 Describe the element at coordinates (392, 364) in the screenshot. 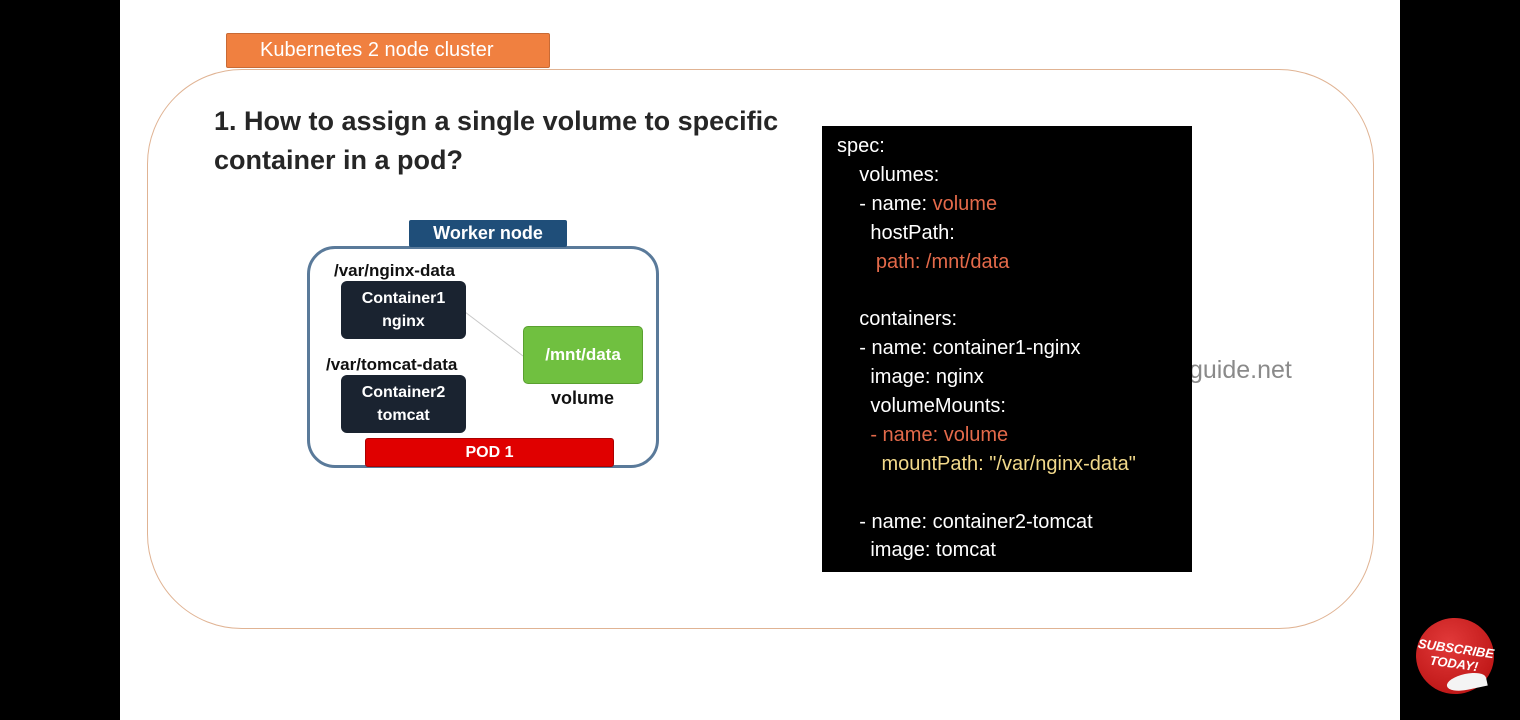

I see `tomcat-mount-path: /var/tomcat-data` at that location.